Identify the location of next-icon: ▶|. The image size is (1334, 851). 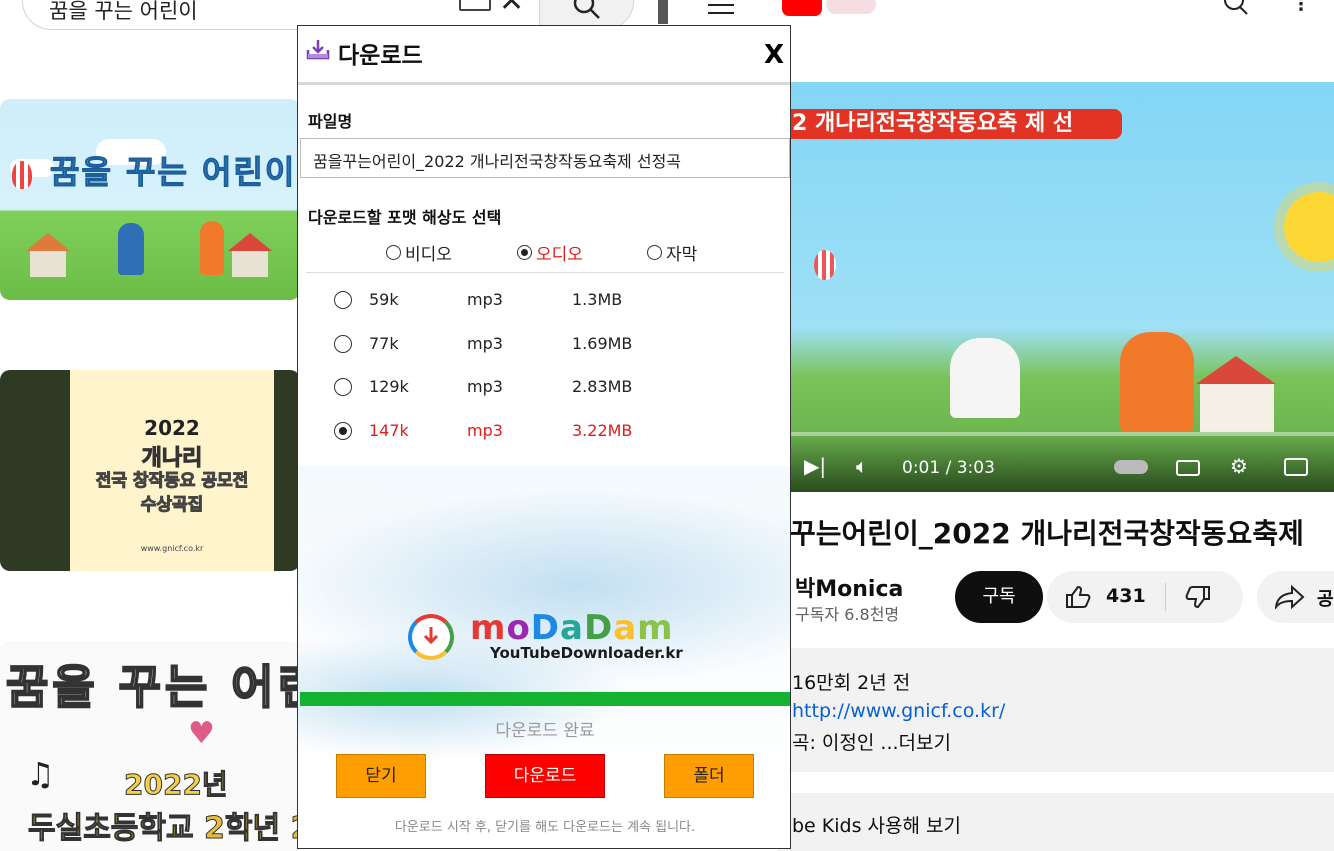
(815, 466).